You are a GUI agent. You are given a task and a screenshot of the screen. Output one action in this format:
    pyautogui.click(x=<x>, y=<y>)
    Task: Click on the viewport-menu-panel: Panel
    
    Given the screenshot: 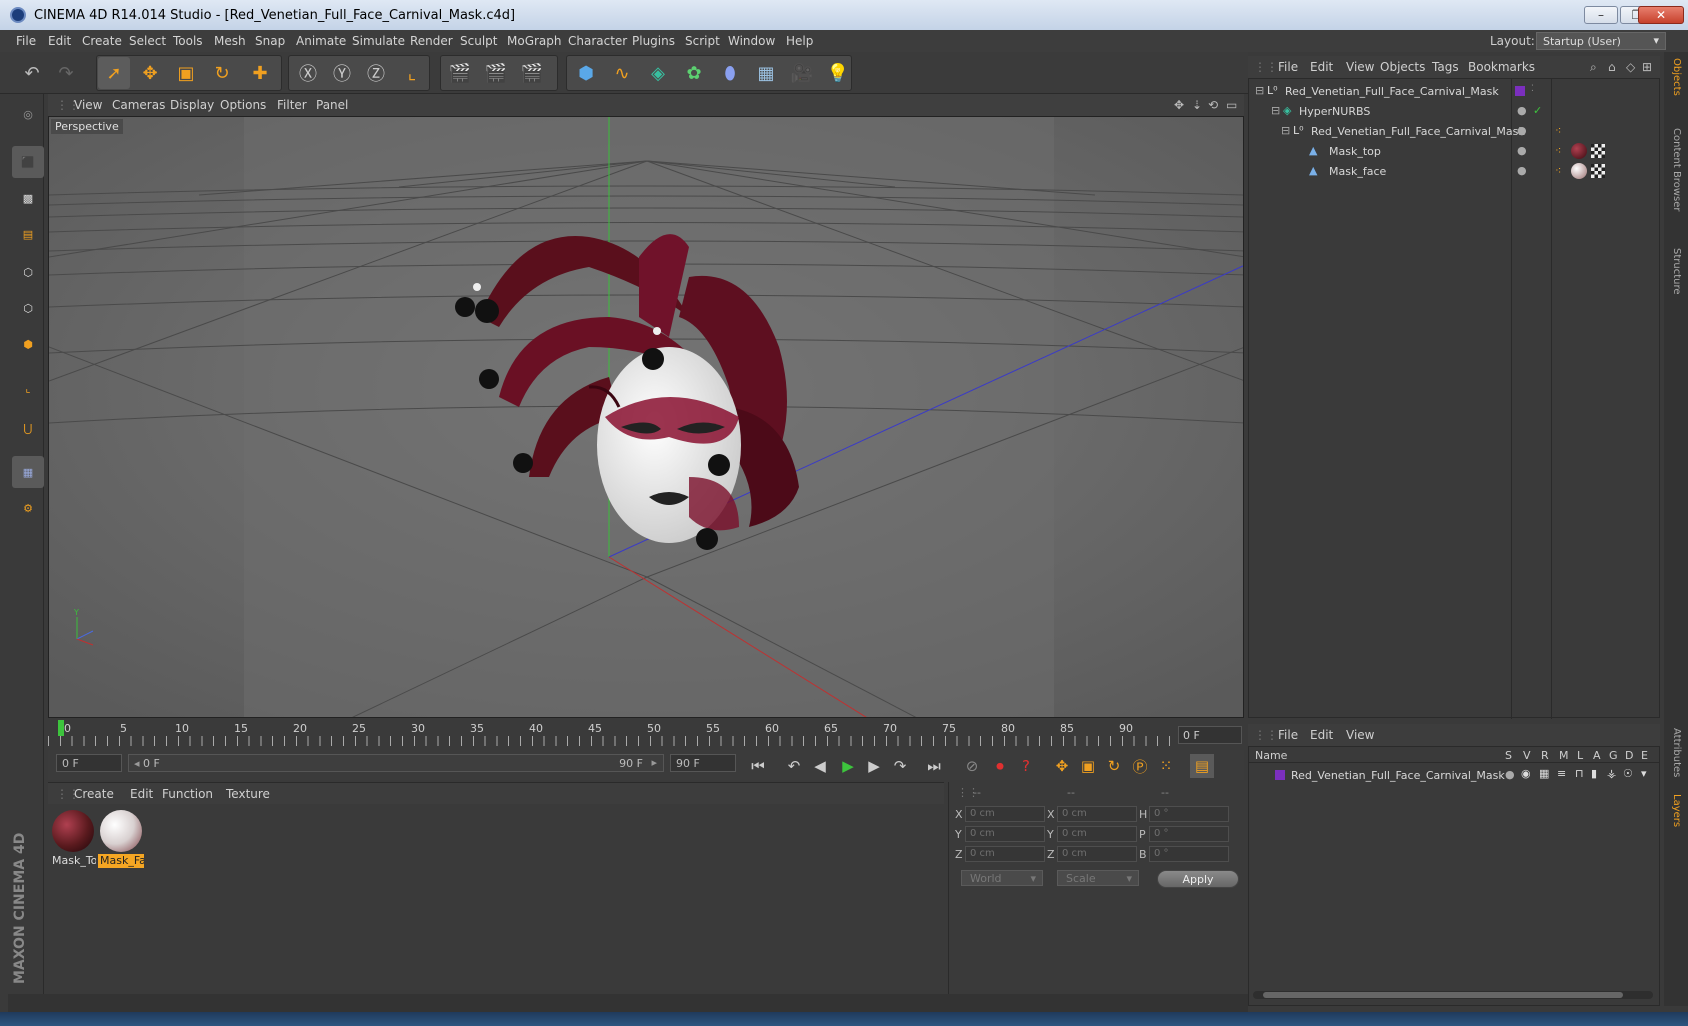 What is the action you would take?
    pyautogui.click(x=332, y=105)
    